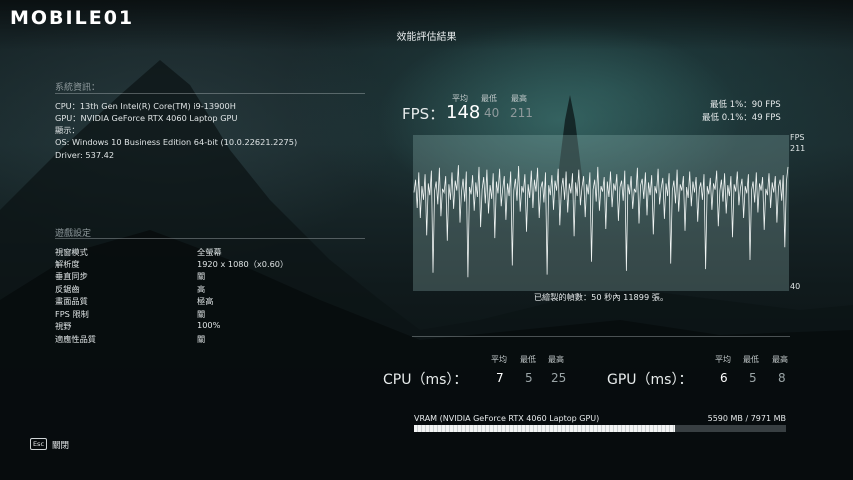  I want to click on setting-row: 視窗模式 全螢幕, so click(205, 252).